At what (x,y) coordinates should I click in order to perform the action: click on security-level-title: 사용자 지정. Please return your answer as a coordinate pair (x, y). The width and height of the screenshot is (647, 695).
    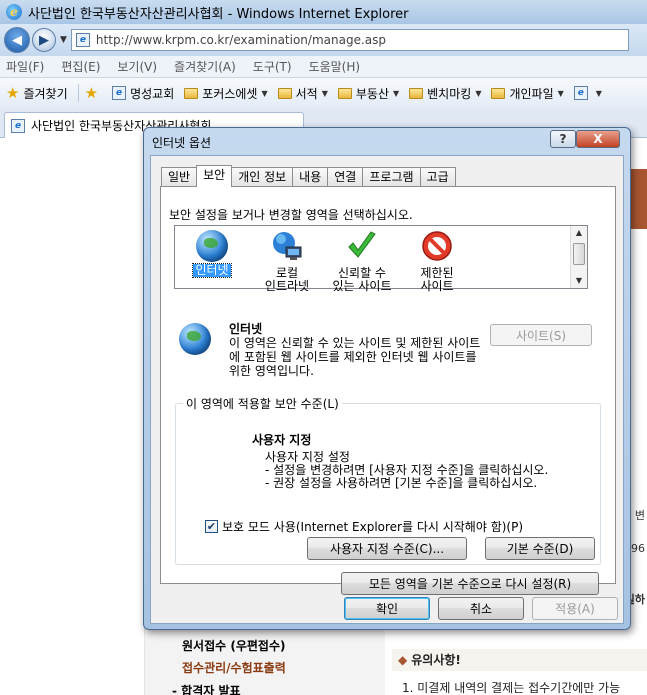
    Looking at the image, I should click on (282, 440).